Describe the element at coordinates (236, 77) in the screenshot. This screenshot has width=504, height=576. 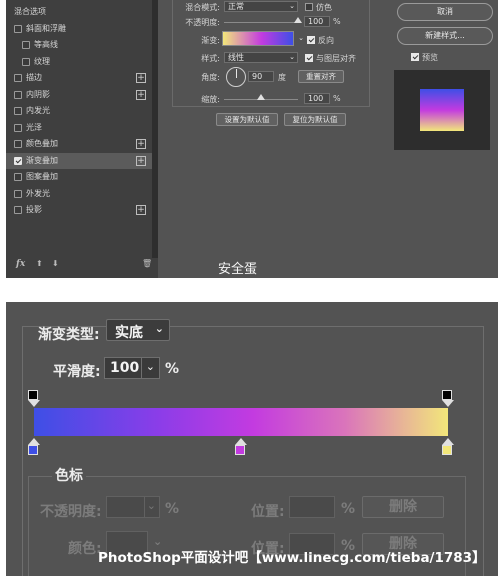
I see `angle-dial` at that location.